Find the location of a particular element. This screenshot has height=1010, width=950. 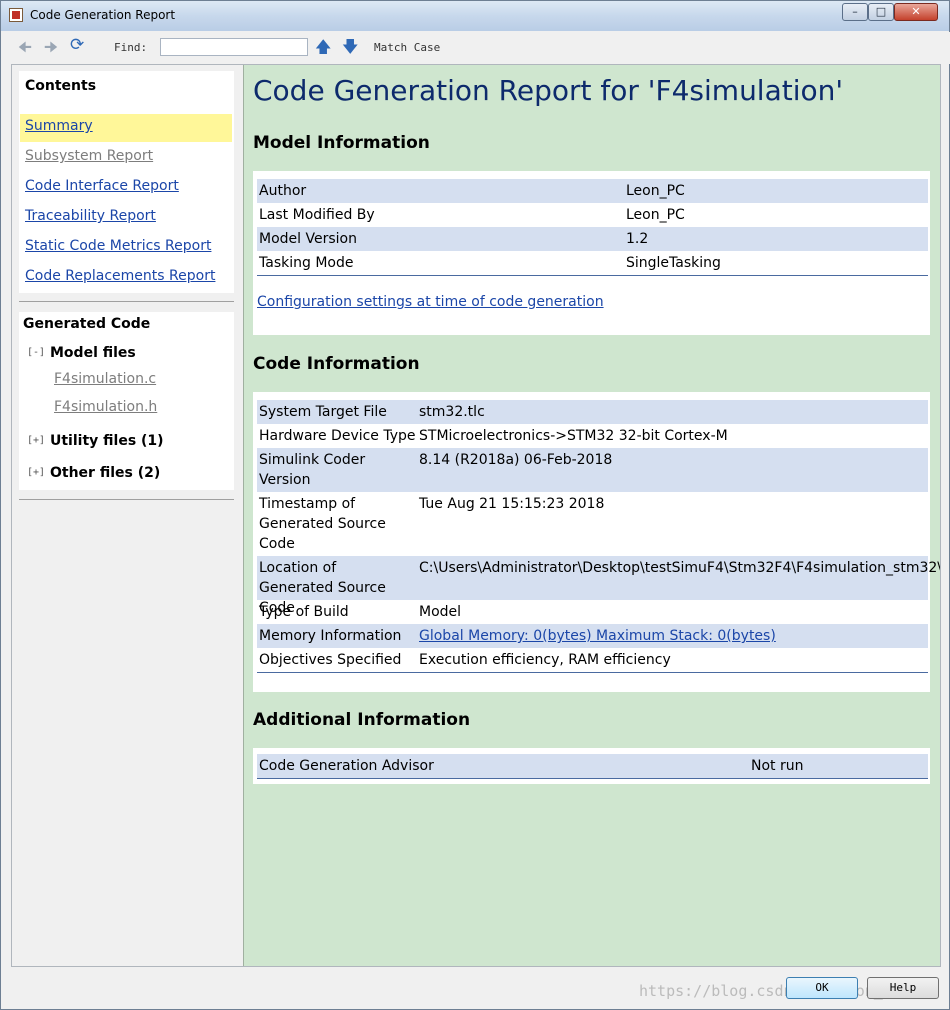

find-input is located at coordinates (234, 47).